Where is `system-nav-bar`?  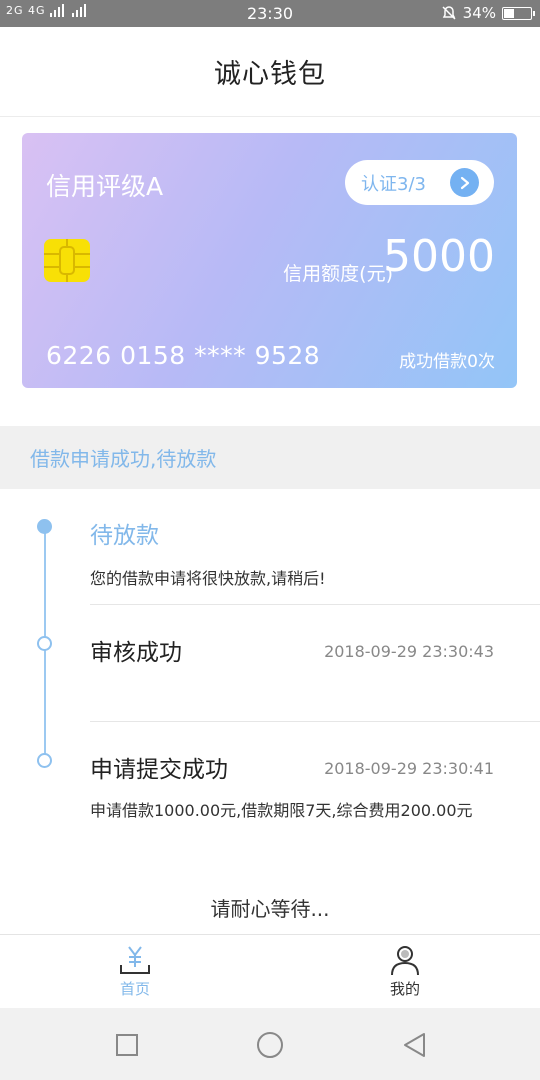
system-nav-bar is located at coordinates (270, 1044).